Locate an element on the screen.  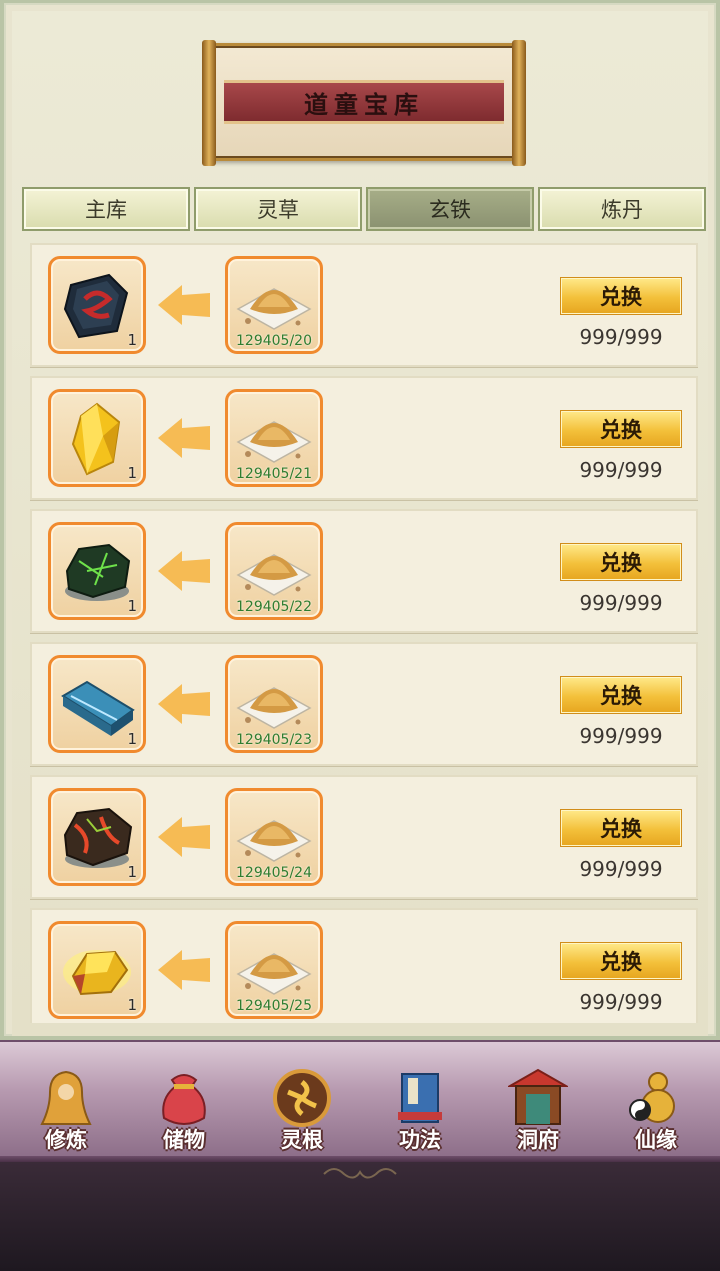
red-ore-icon is located at coordinates (98, 837).